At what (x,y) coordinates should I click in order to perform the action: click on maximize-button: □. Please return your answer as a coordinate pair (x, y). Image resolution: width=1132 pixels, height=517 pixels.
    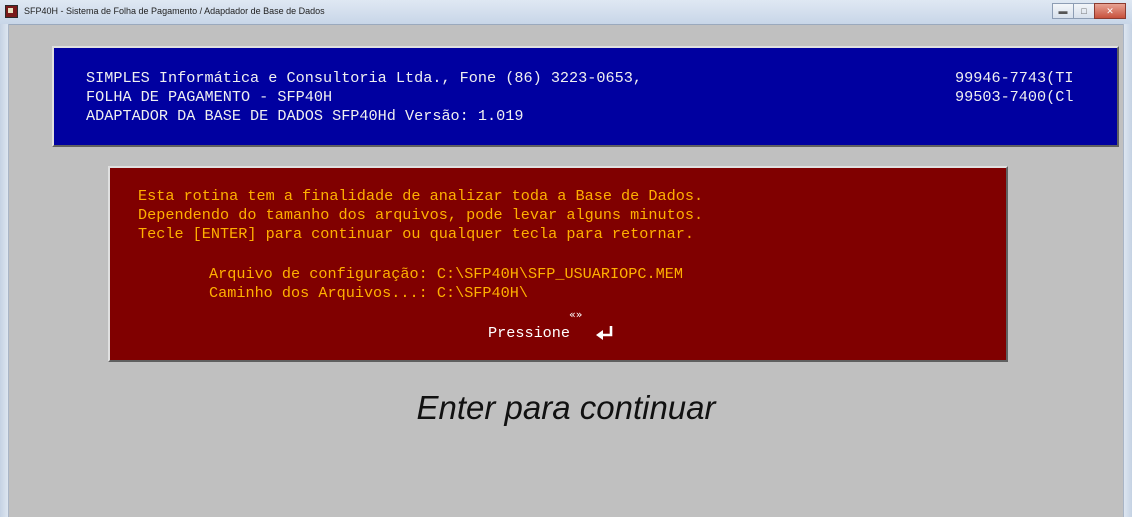
    Looking at the image, I should click on (1084, 11).